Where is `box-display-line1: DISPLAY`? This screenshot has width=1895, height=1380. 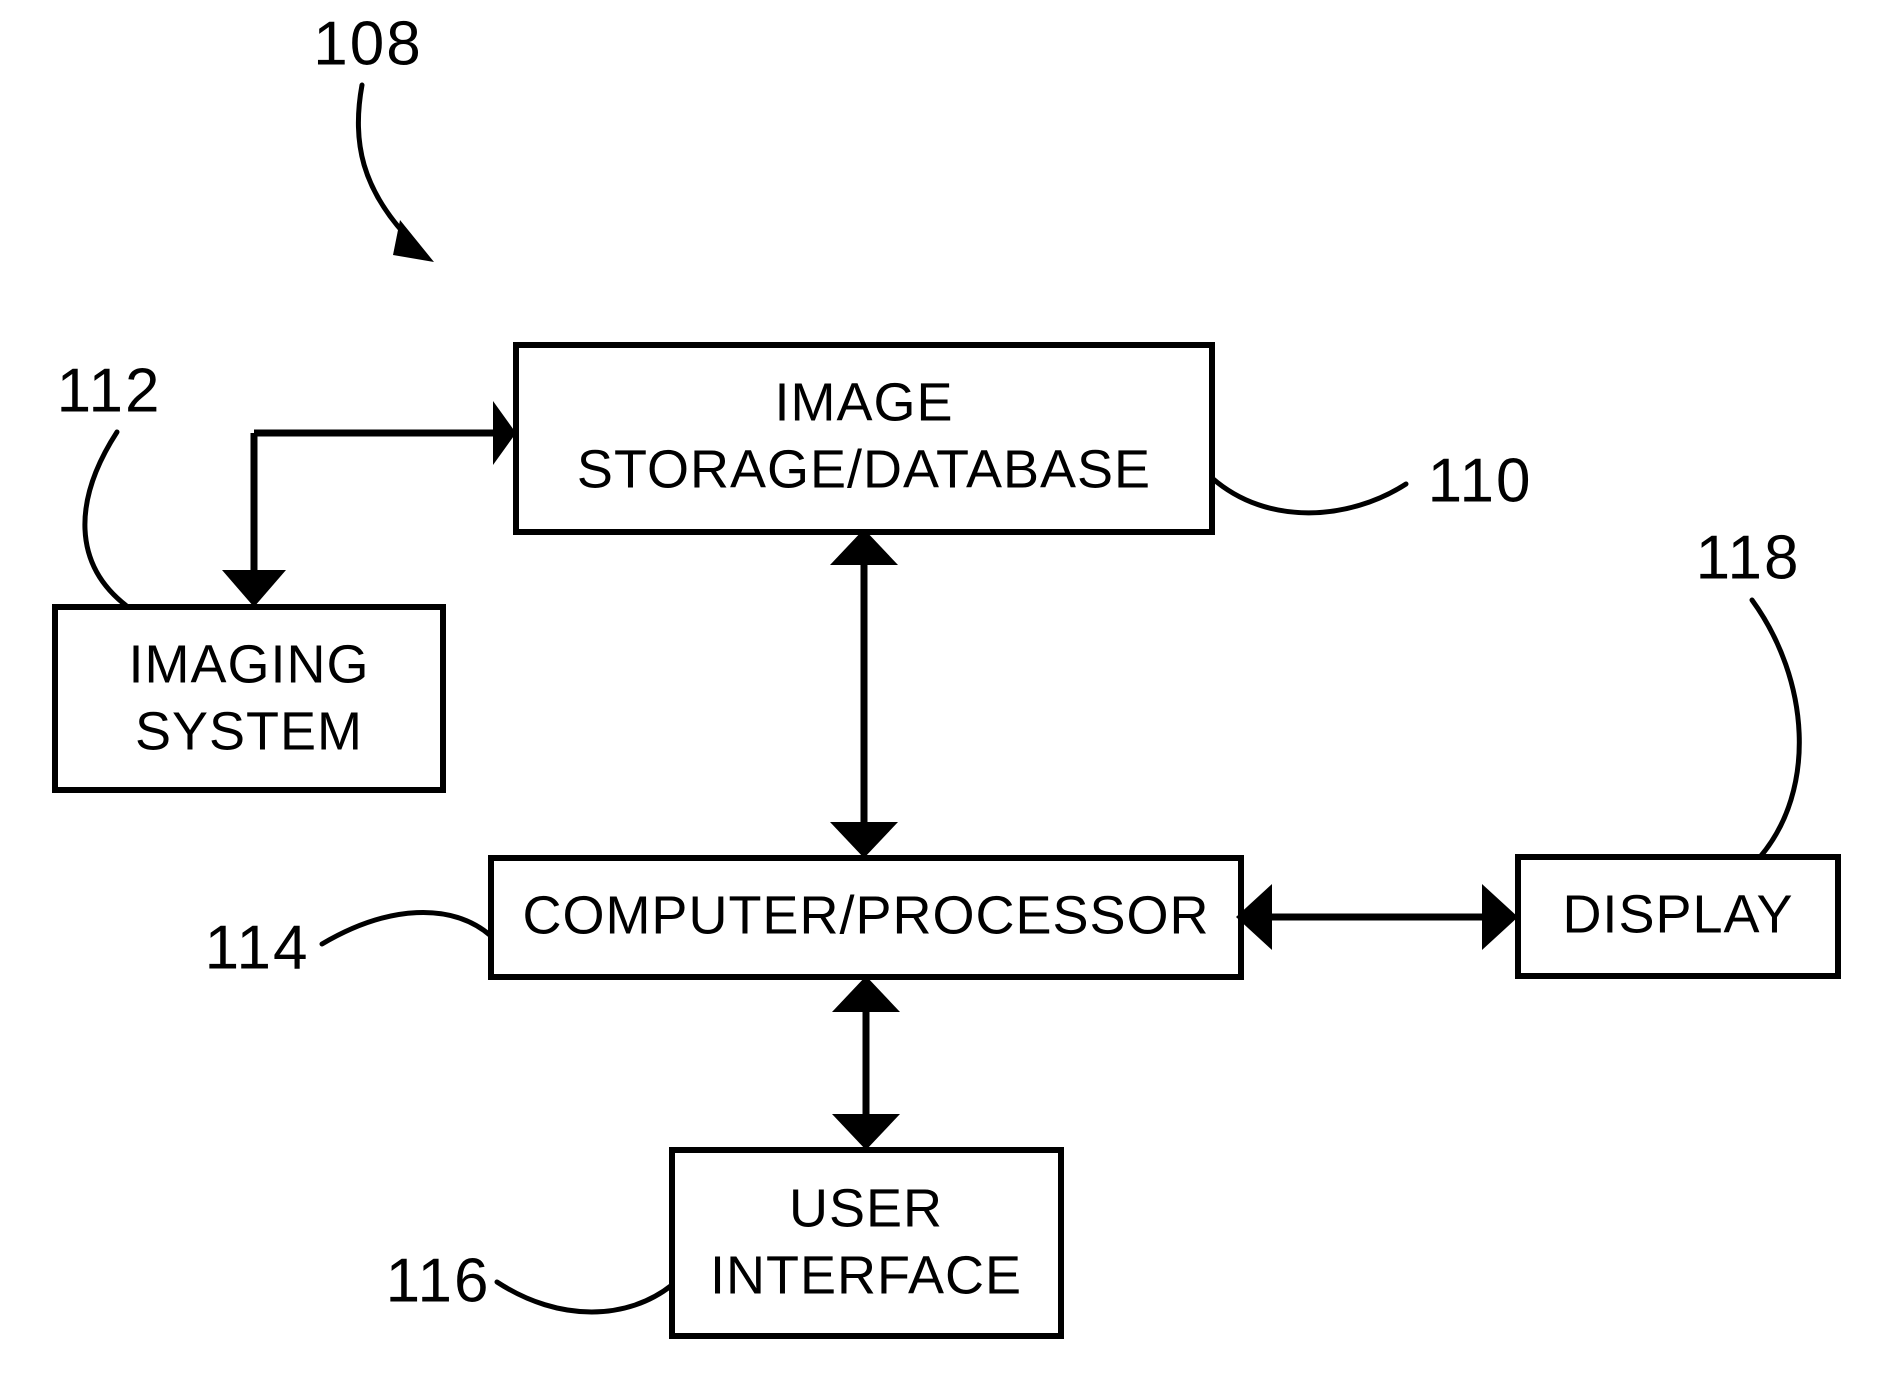 box-display-line1: DISPLAY is located at coordinates (1677, 914).